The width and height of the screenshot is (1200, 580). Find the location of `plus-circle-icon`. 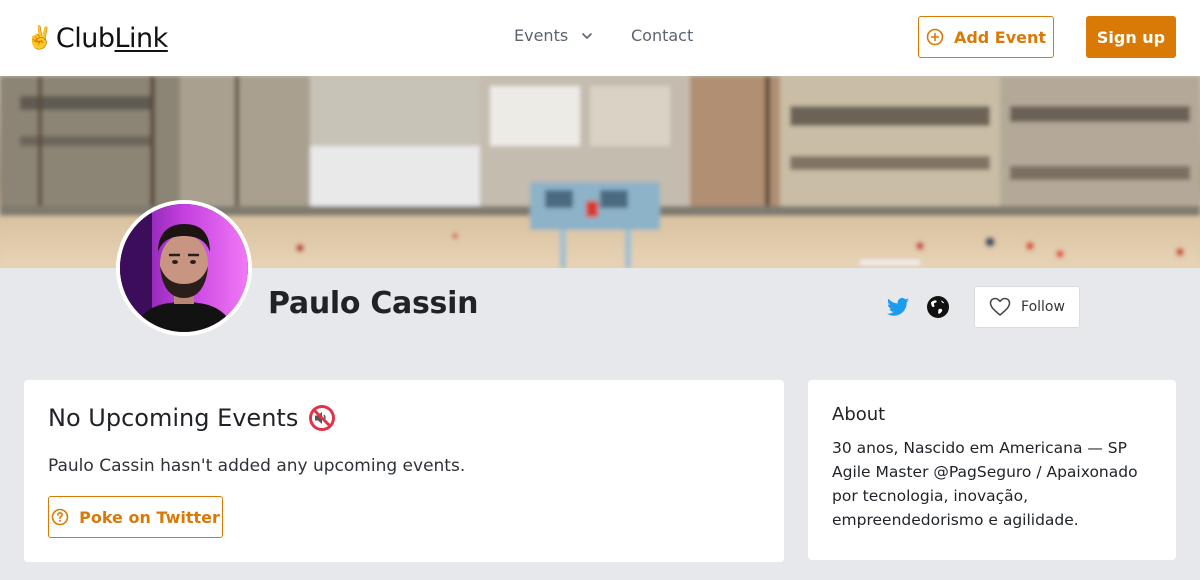

plus-circle-icon is located at coordinates (935, 37).